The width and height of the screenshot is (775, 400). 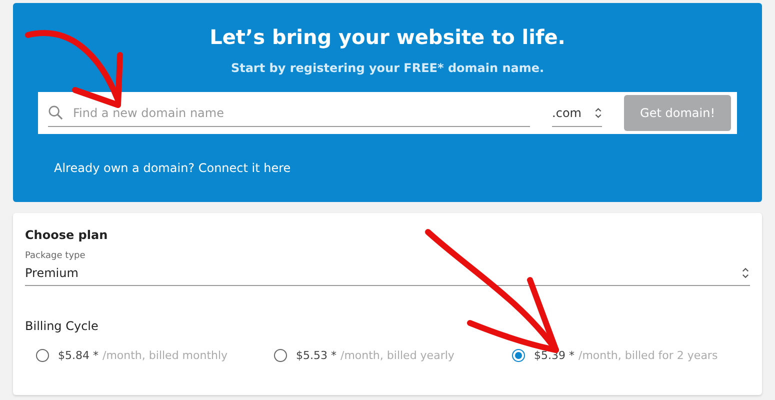 What do you see at coordinates (577, 113) in the screenshot?
I see `tld-select: .com` at bounding box center [577, 113].